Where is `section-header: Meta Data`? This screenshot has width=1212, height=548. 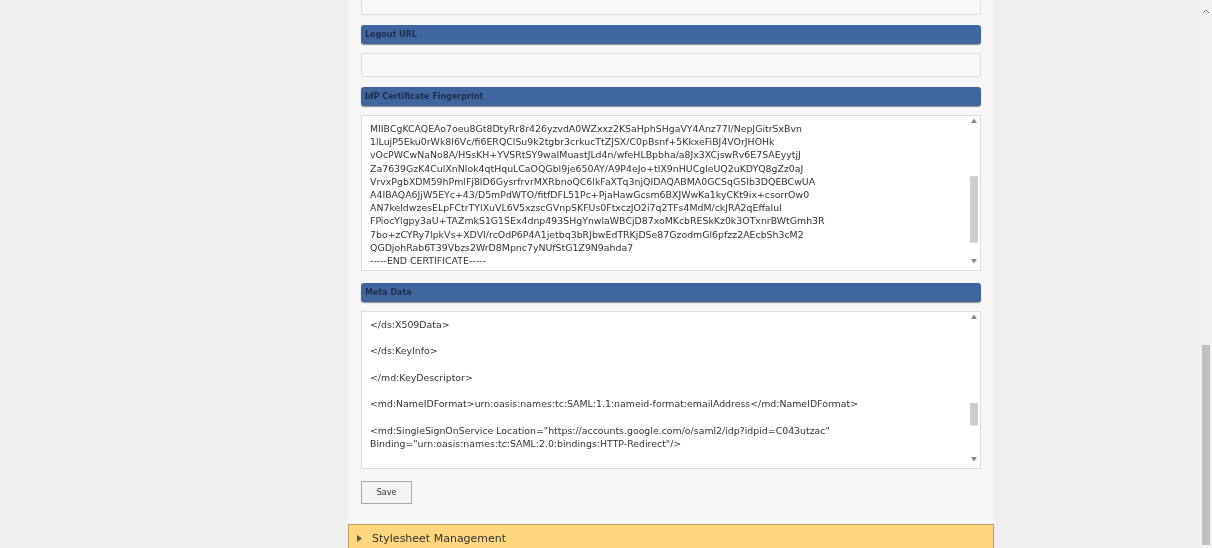
section-header: Meta Data is located at coordinates (671, 292).